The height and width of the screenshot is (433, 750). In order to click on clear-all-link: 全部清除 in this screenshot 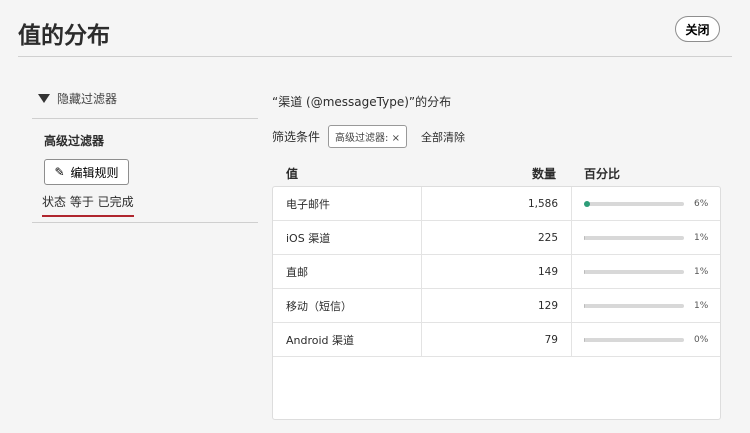, I will do `click(443, 137)`.